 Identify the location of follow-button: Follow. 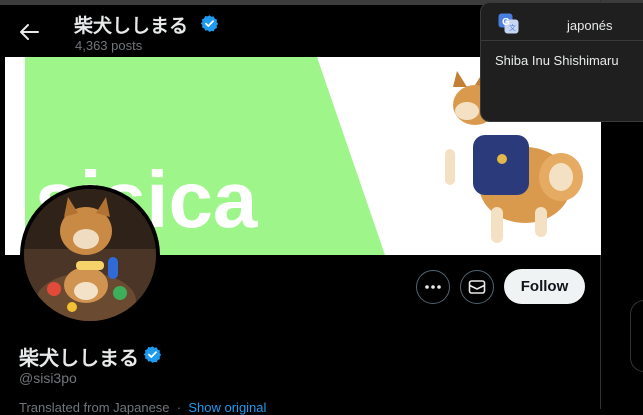
(544, 286).